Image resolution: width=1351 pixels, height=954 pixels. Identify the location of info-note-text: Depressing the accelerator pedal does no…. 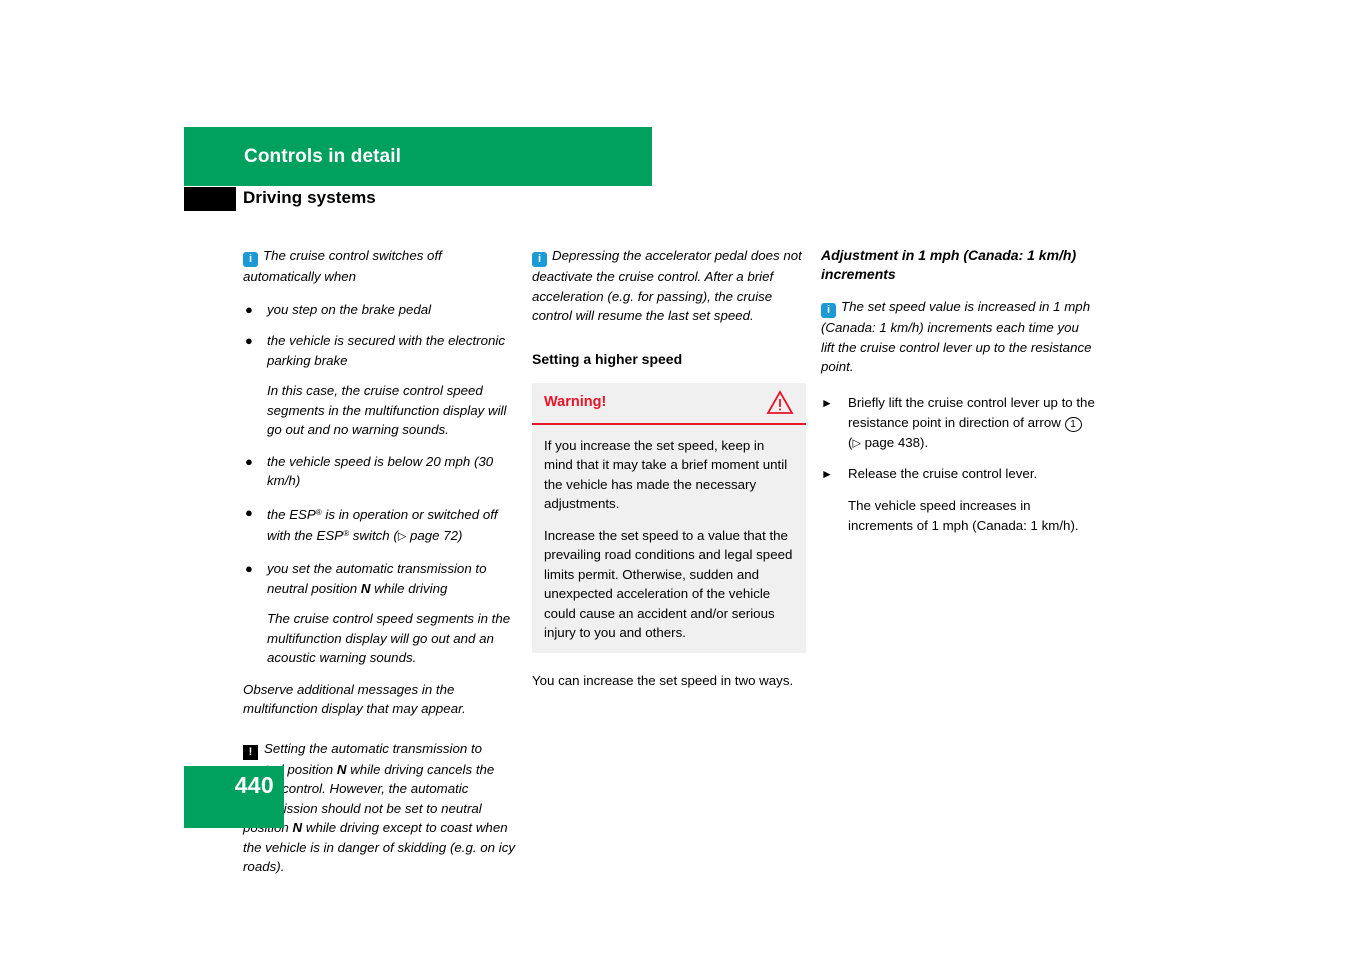
(667, 285).